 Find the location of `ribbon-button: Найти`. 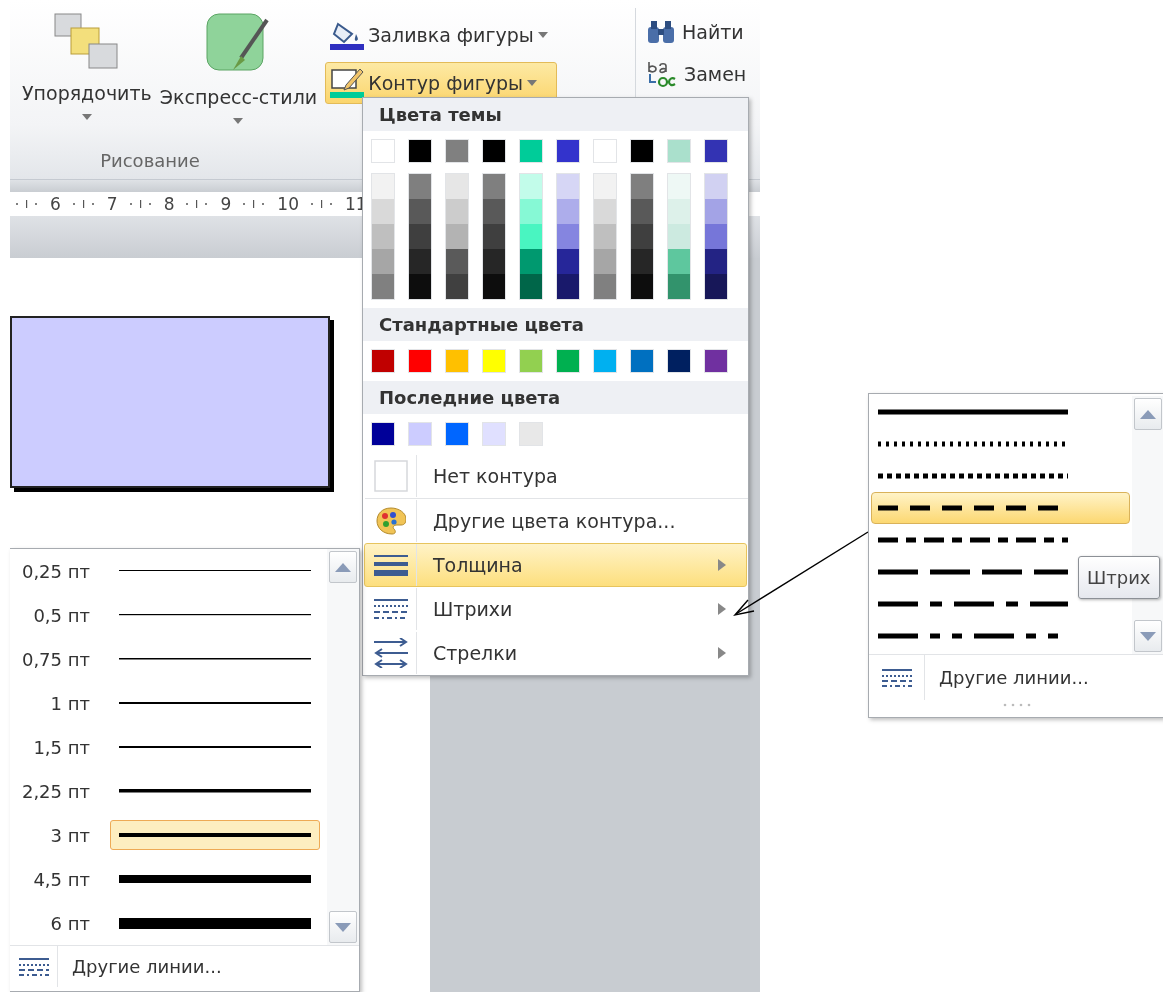

ribbon-button: Найти is located at coordinates (696, 32).